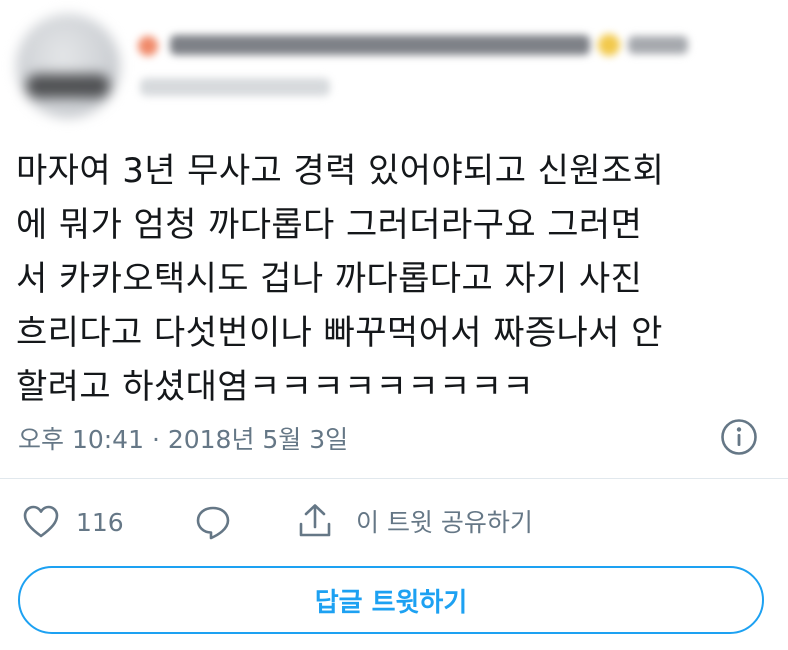  I want to click on comment-icon, so click(213, 523).